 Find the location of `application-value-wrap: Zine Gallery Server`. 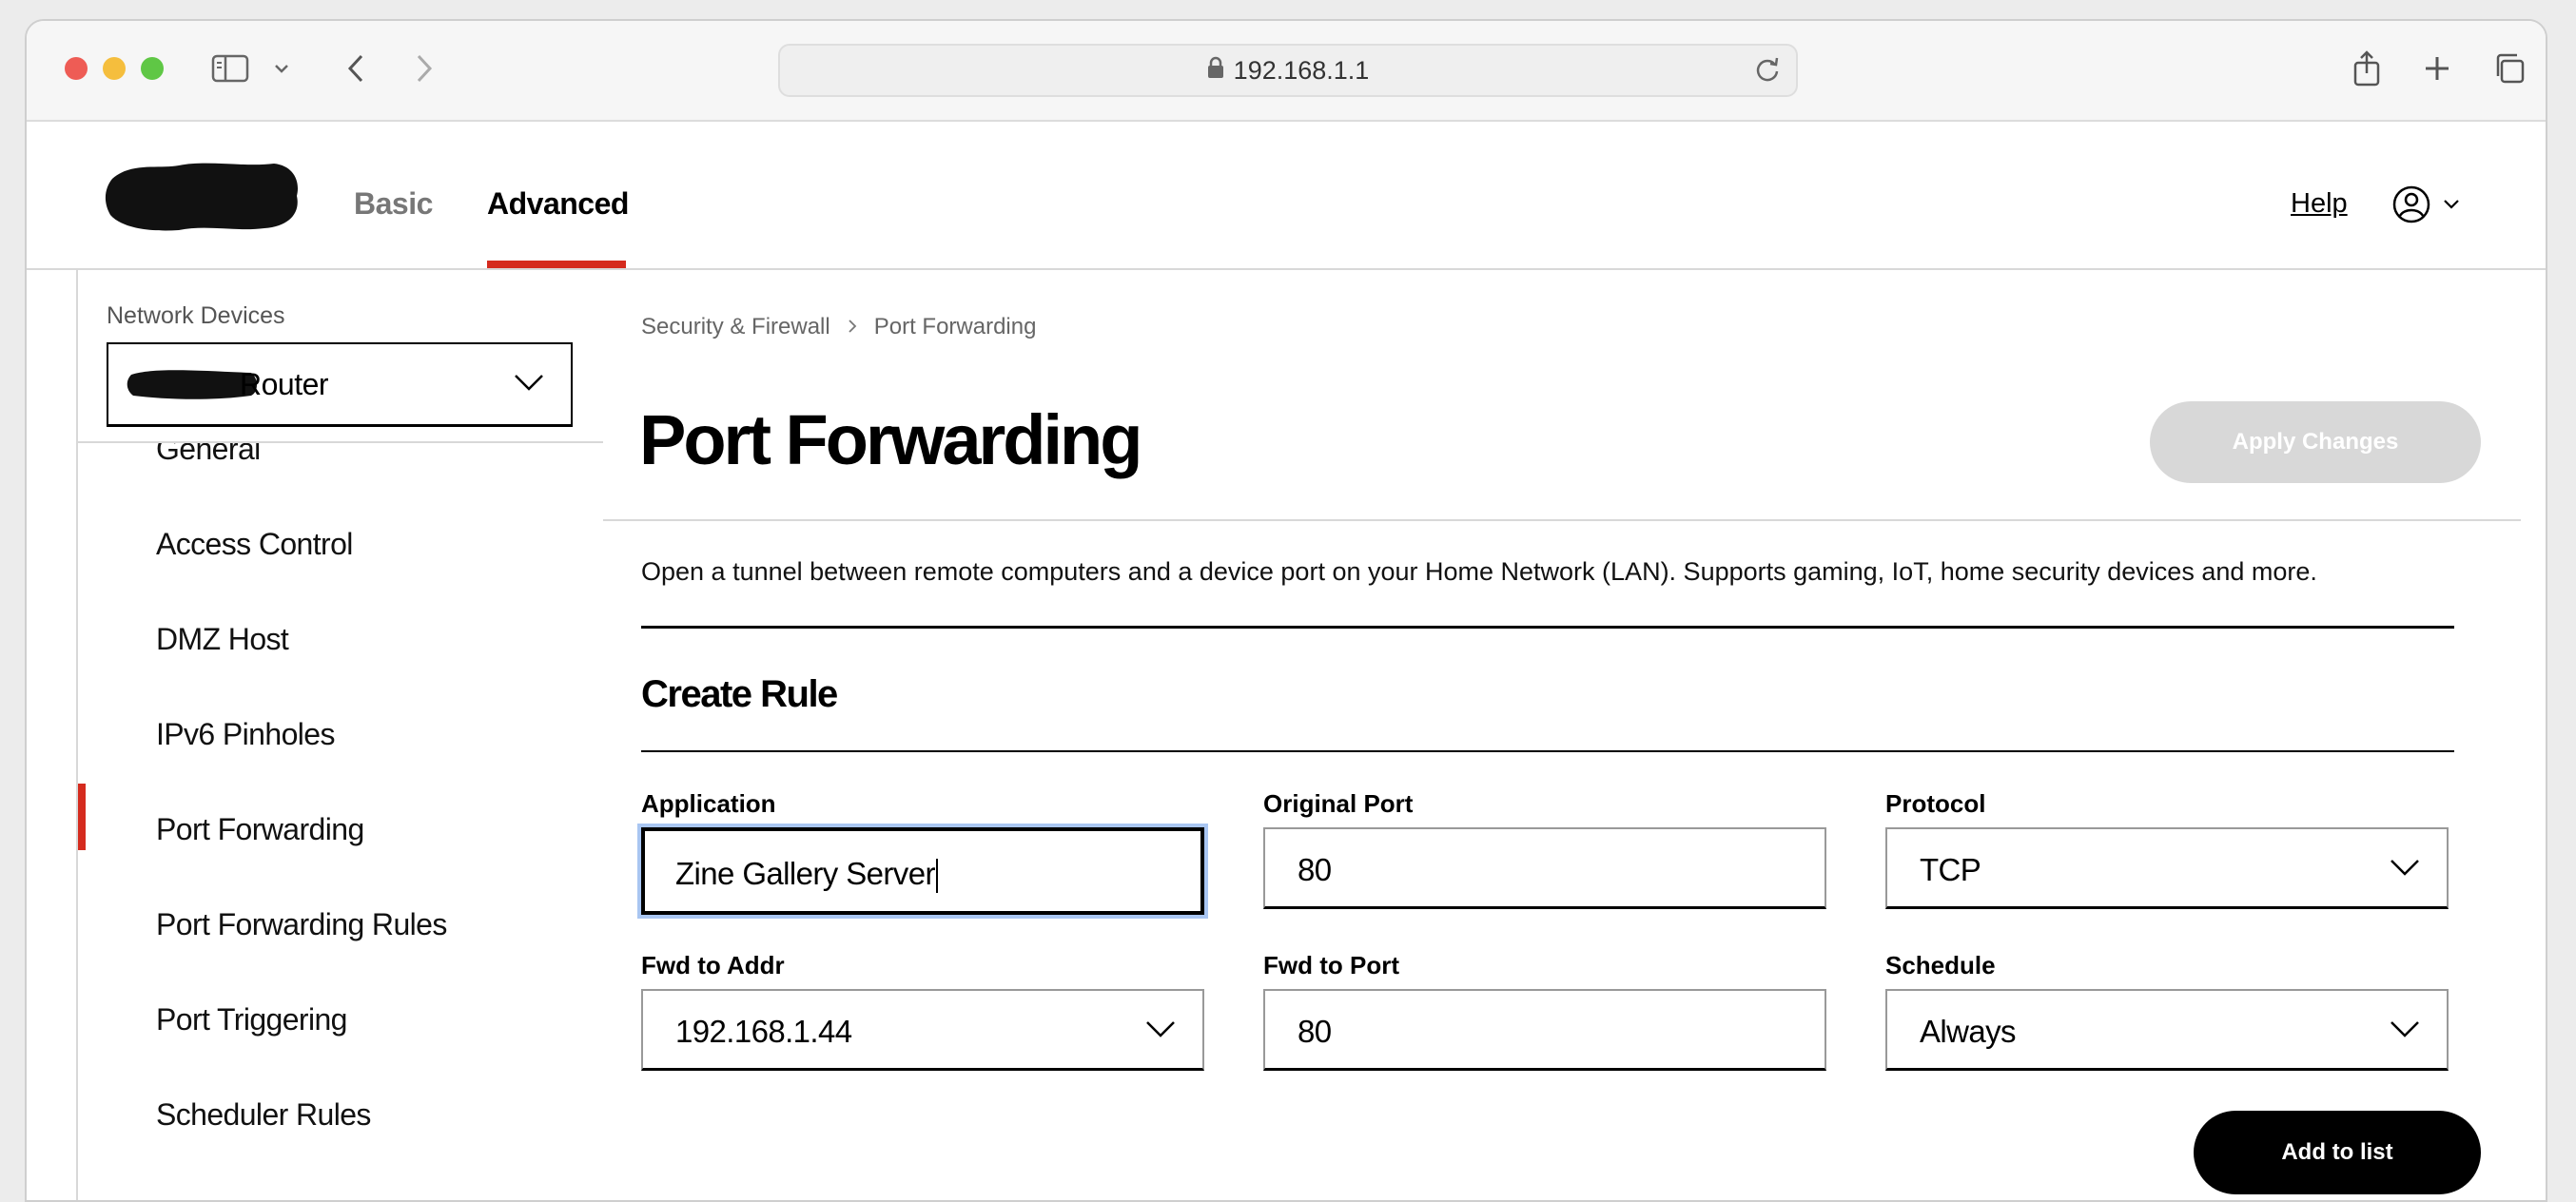

application-value-wrap: Zine Gallery Server is located at coordinates (807, 875).